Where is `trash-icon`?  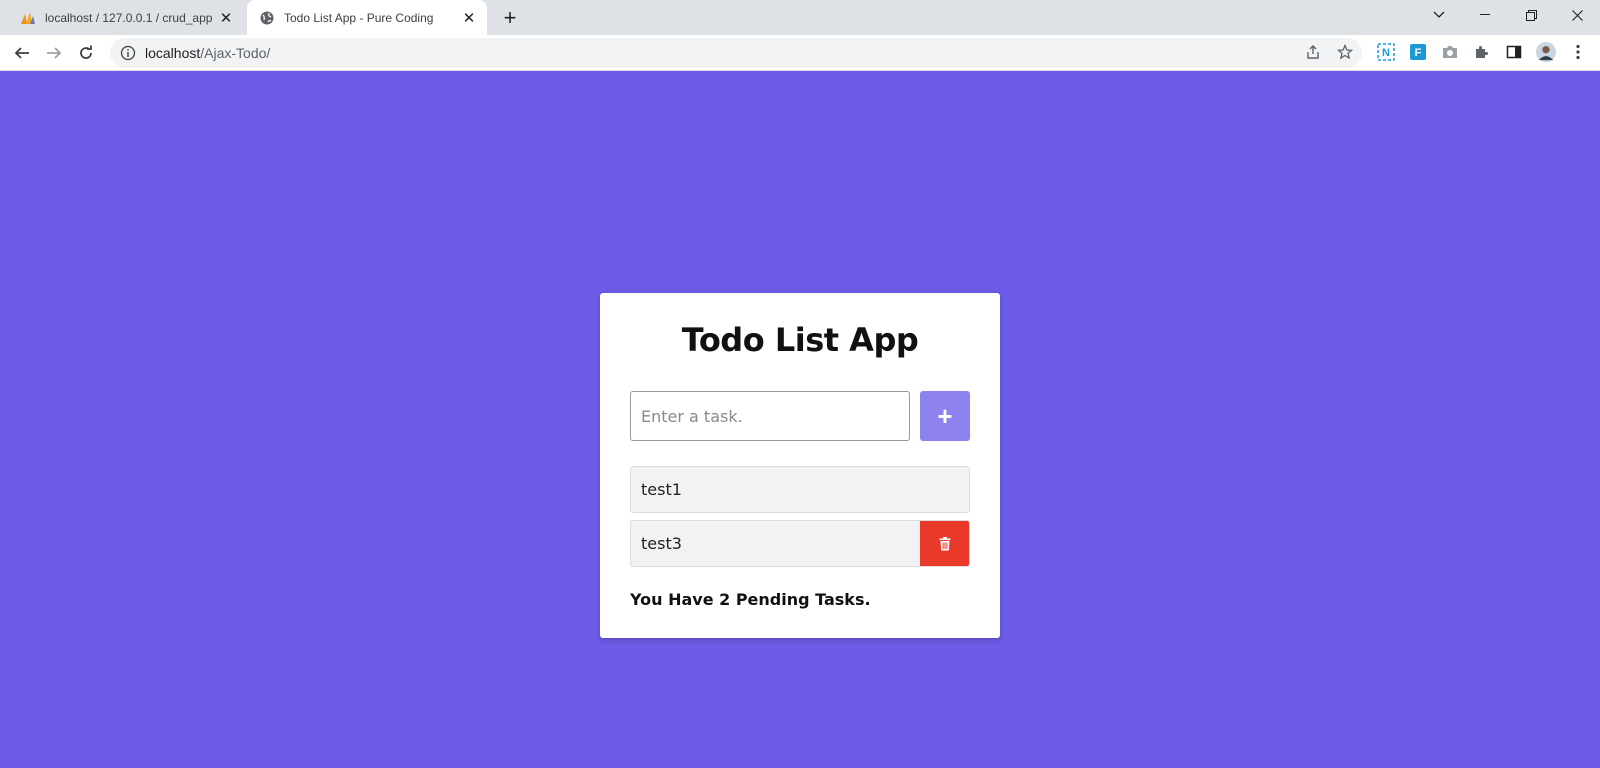
trash-icon is located at coordinates (945, 543).